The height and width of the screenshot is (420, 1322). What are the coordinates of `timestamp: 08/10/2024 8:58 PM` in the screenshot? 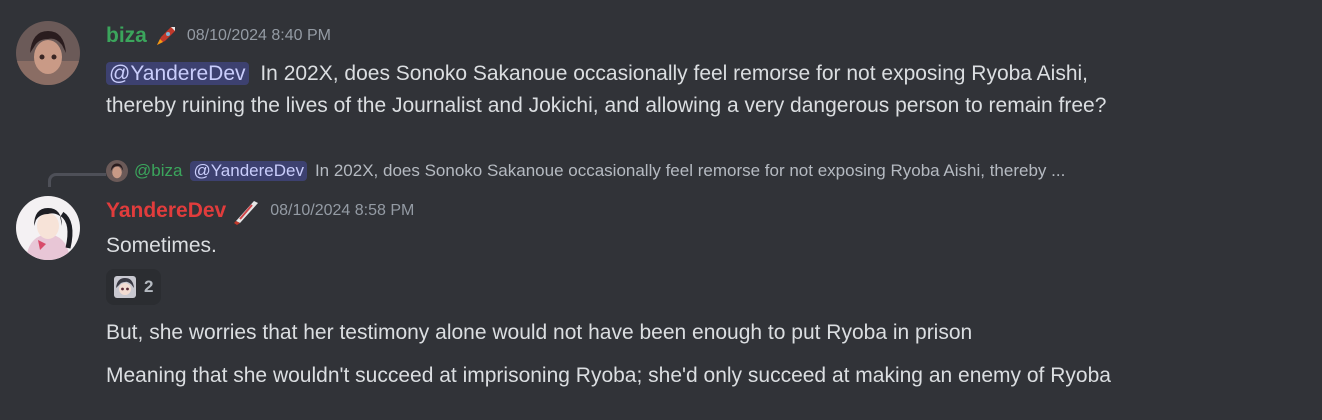 It's located at (342, 210).